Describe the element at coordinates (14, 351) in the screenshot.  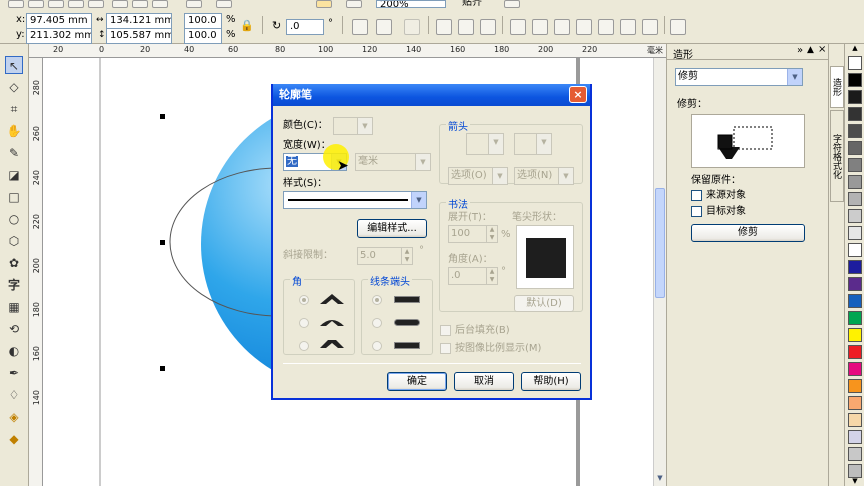
I see `interactive-tool-icon: ◐` at that location.